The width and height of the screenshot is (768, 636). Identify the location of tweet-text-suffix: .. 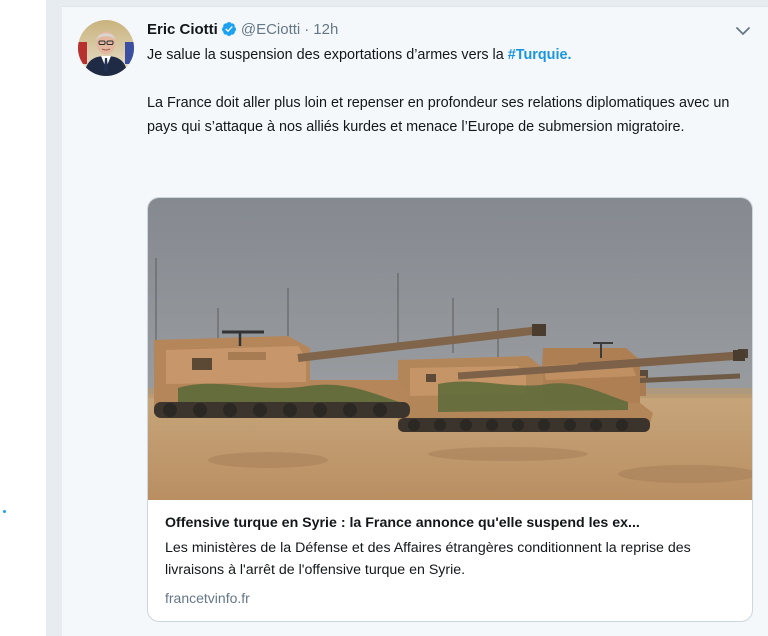
(569, 55).